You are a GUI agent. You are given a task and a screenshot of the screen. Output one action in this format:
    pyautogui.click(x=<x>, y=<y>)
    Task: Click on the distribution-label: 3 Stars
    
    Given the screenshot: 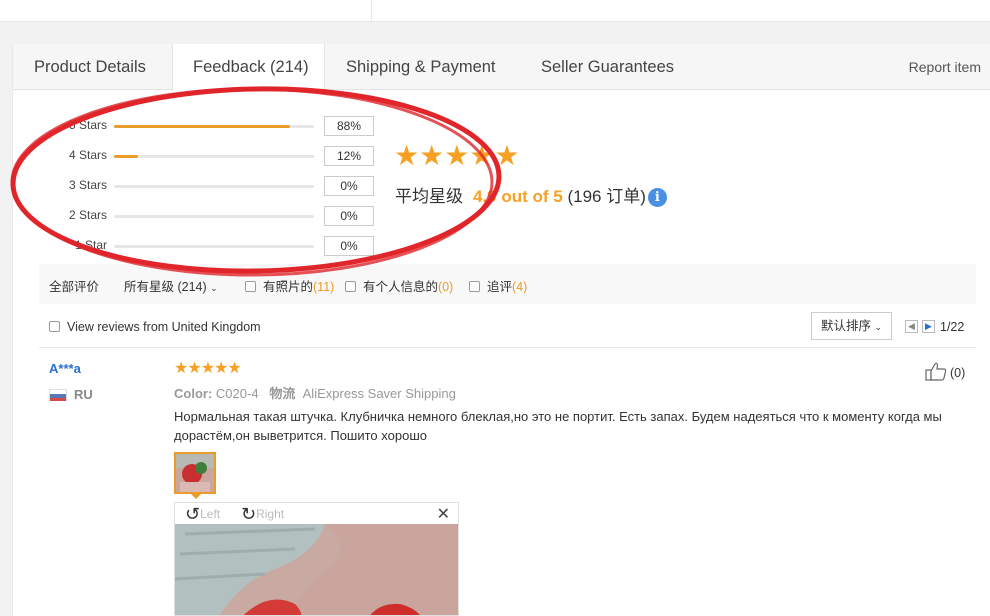 What is the action you would take?
    pyautogui.click(x=87, y=185)
    